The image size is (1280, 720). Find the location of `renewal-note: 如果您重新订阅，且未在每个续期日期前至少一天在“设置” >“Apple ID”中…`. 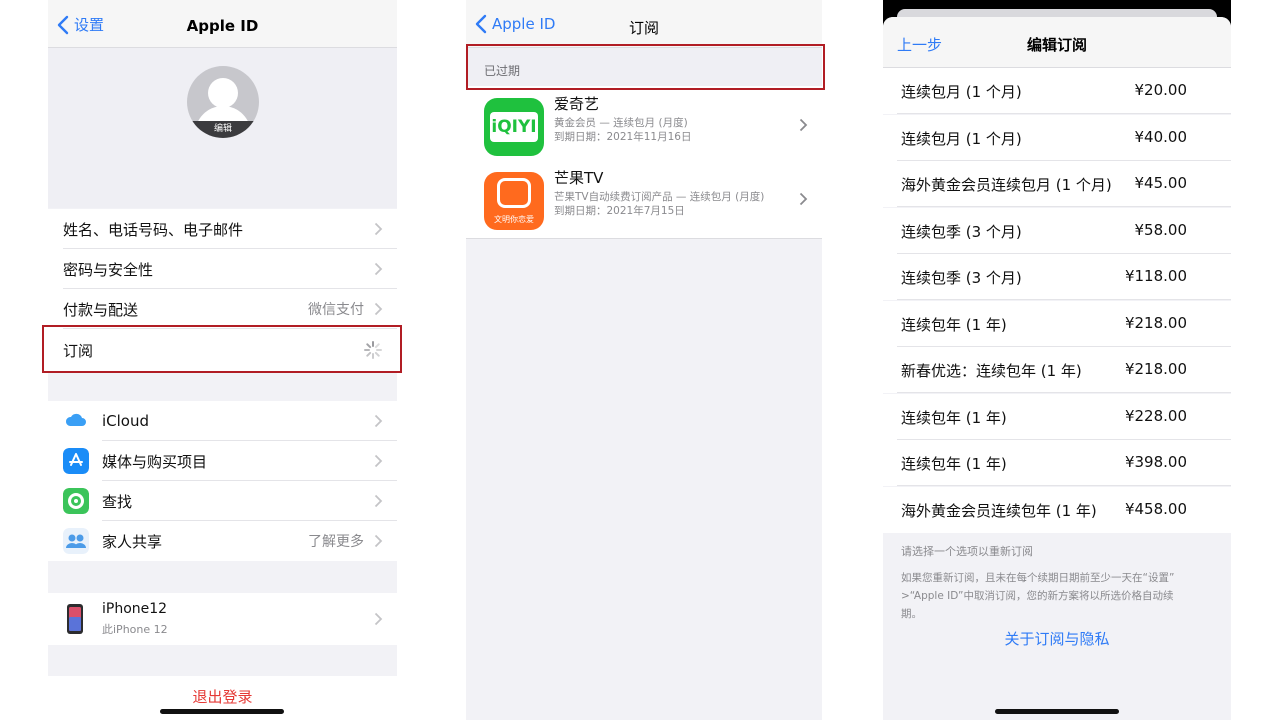

renewal-note: 如果您重新订阅，且未在每个续期日期前至少一天在“设置” >“Apple ID”中… is located at coordinates (1037, 596).